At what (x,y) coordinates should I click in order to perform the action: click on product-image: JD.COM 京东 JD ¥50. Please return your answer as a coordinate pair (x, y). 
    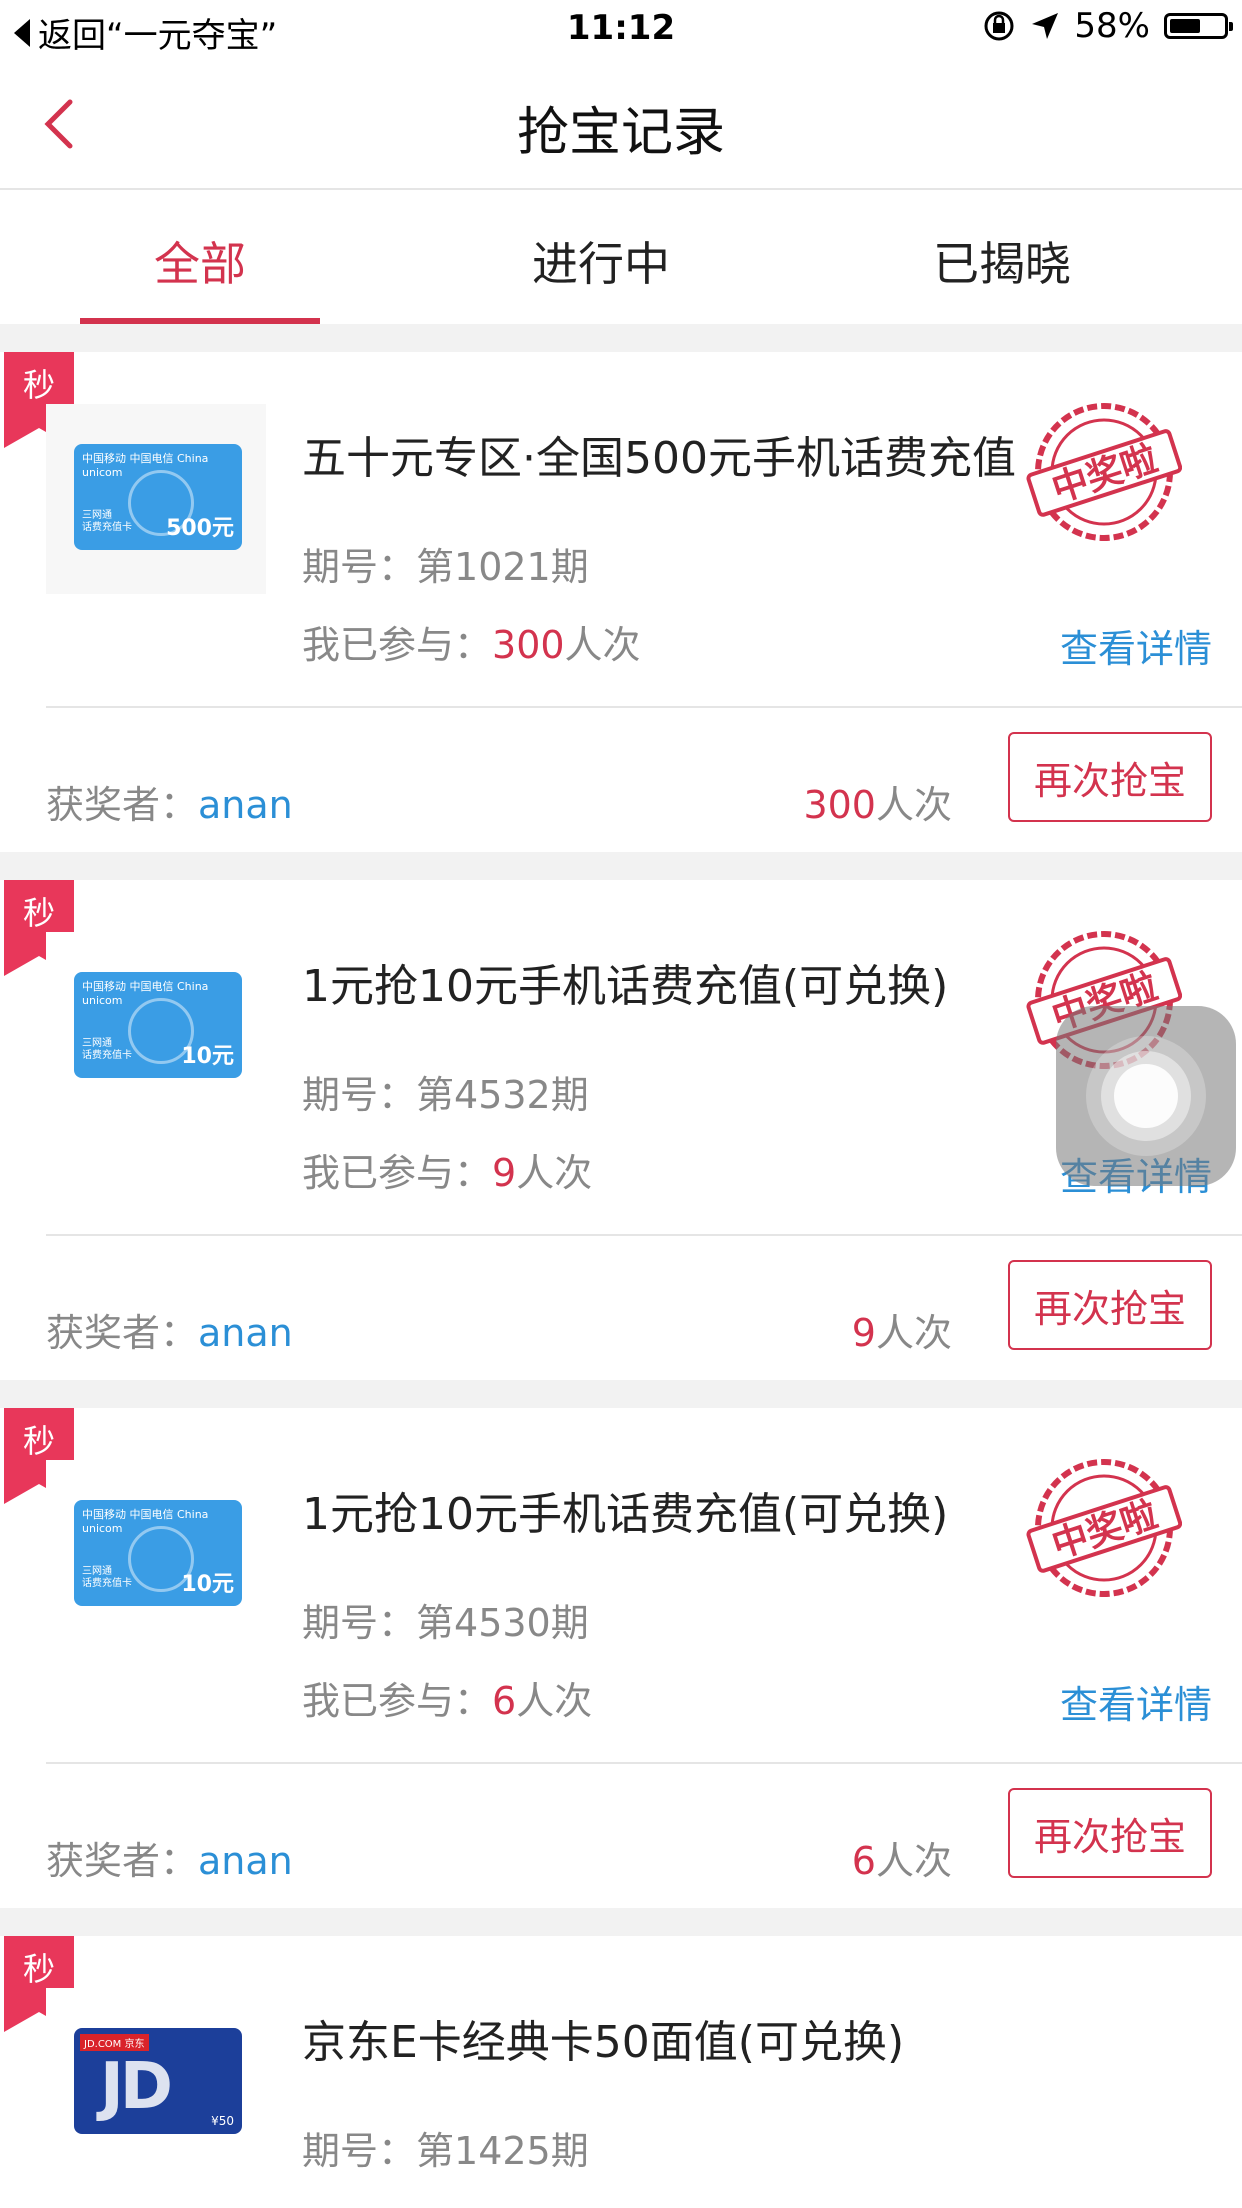
    Looking at the image, I should click on (156, 2083).